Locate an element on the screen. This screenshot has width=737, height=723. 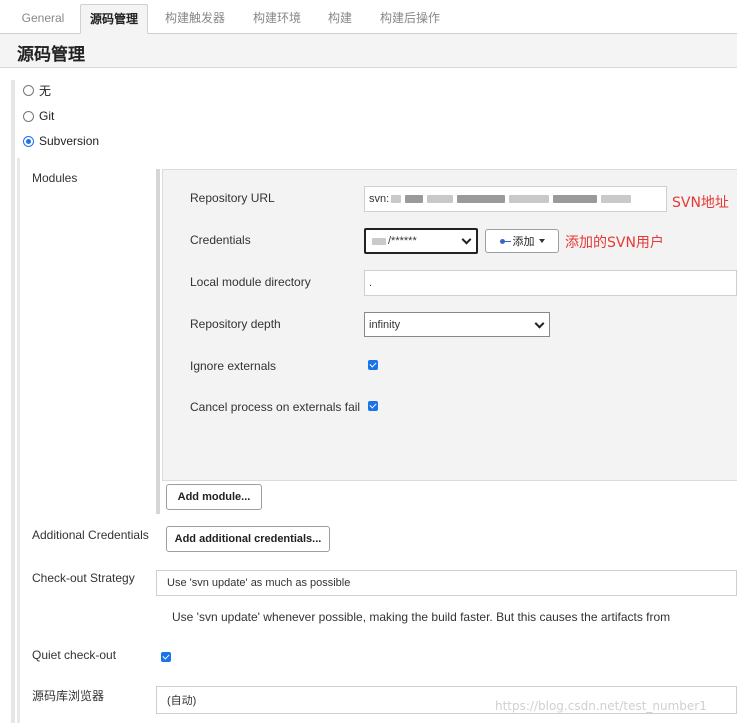
tab-source-code-management: 源码管理 is located at coordinates (114, 19).